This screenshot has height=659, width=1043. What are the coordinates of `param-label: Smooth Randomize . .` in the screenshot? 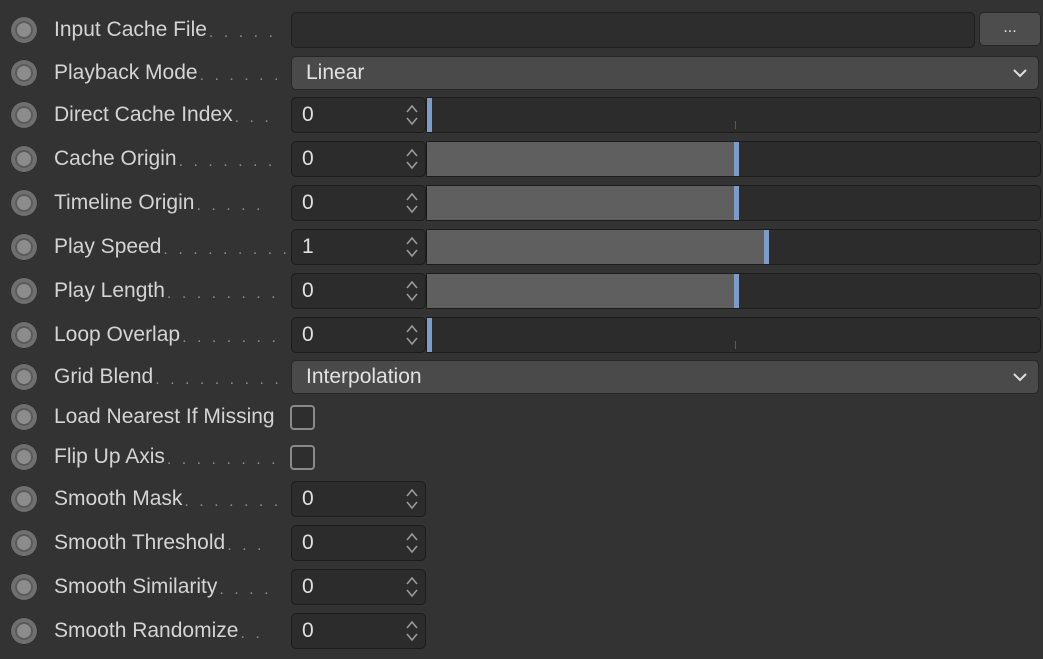 It's located at (170, 631).